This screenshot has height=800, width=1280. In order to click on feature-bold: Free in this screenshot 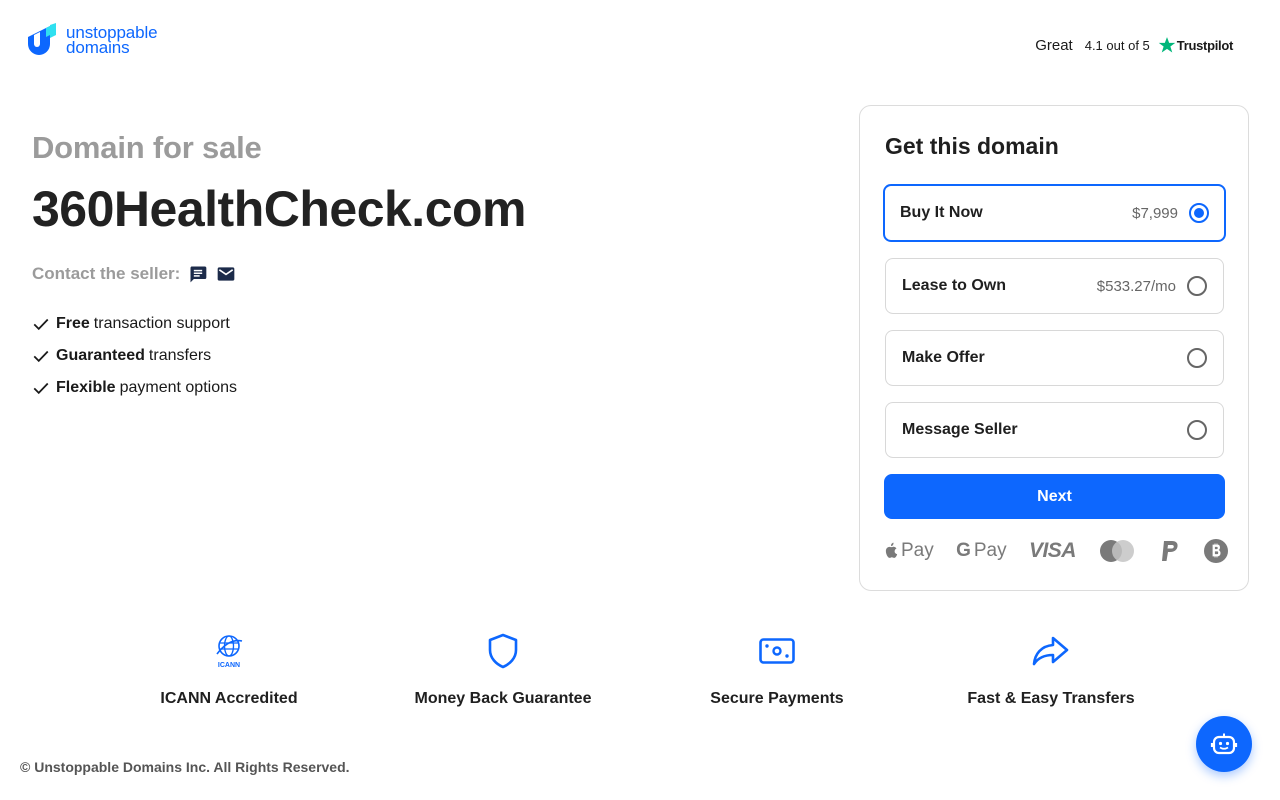, I will do `click(73, 323)`.